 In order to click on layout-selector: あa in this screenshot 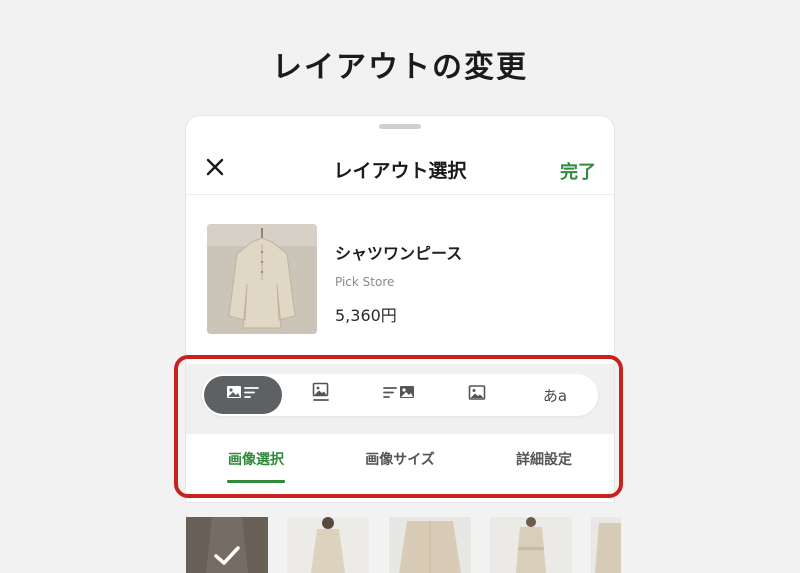, I will do `click(400, 395)`.